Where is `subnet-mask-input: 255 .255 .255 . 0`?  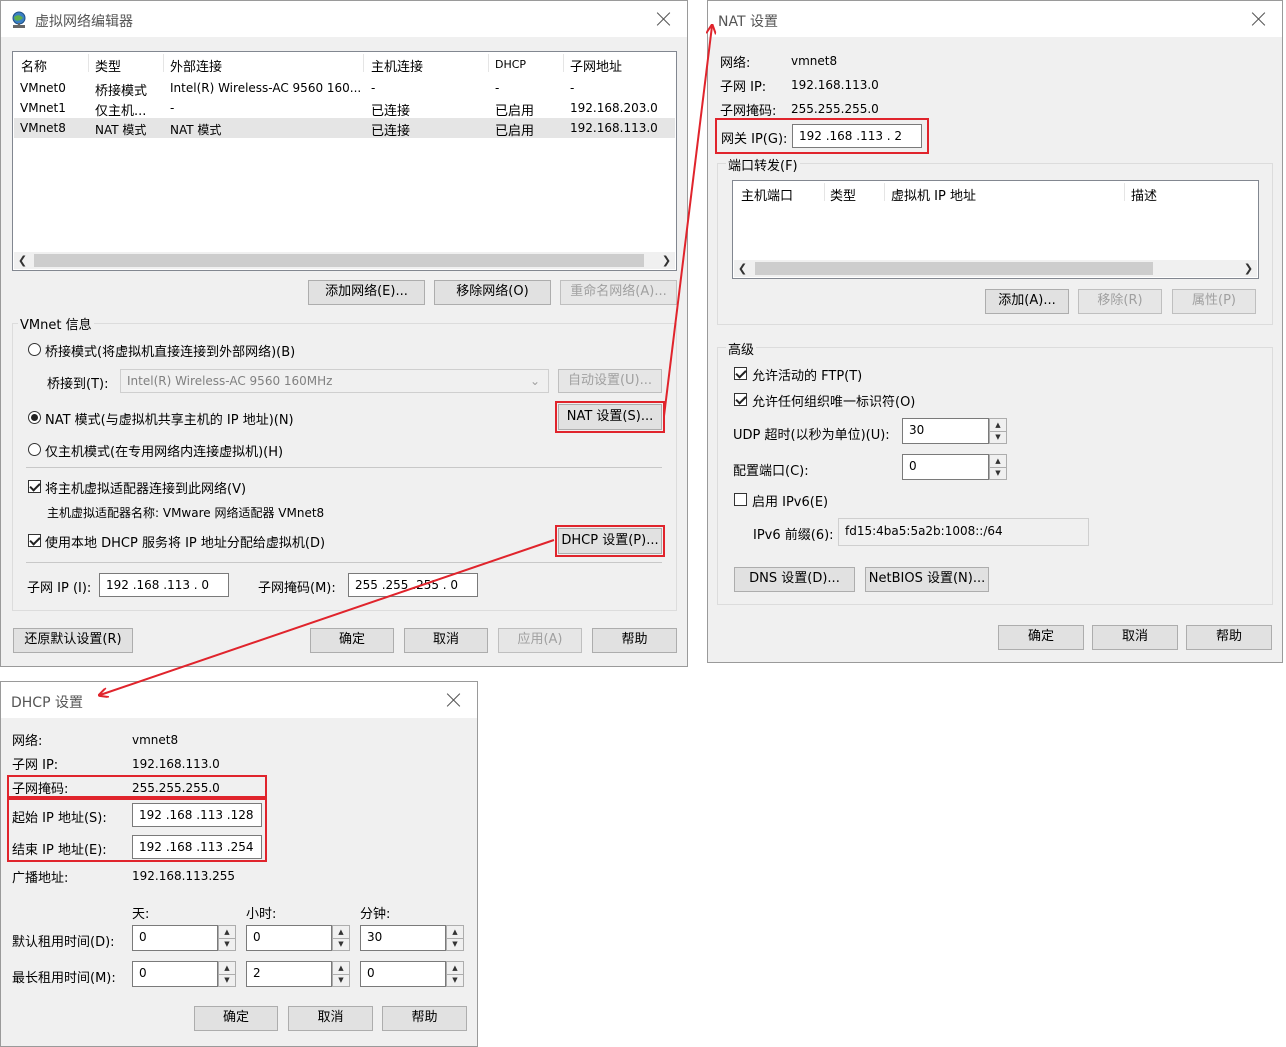 subnet-mask-input: 255 .255 .255 . 0 is located at coordinates (413, 585).